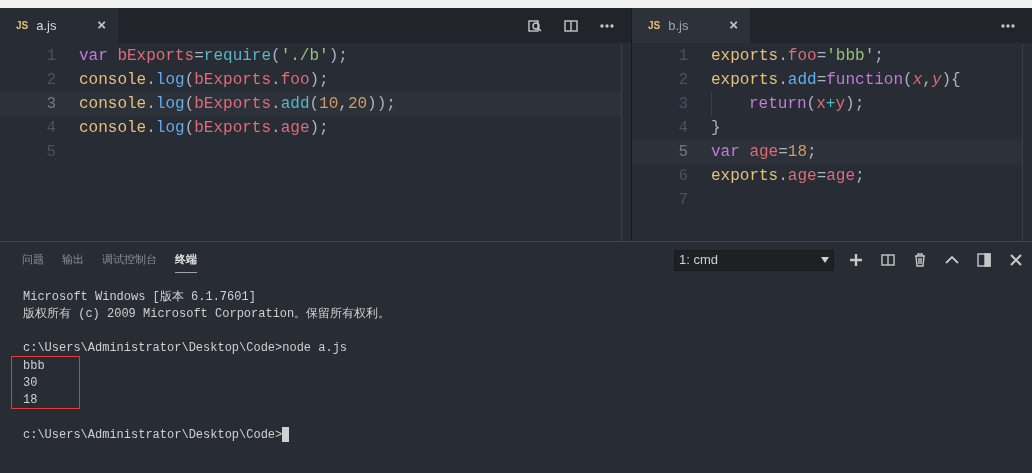 Image resolution: width=1032 pixels, height=473 pixels. I want to click on terminal-line: 30, so click(30, 383).